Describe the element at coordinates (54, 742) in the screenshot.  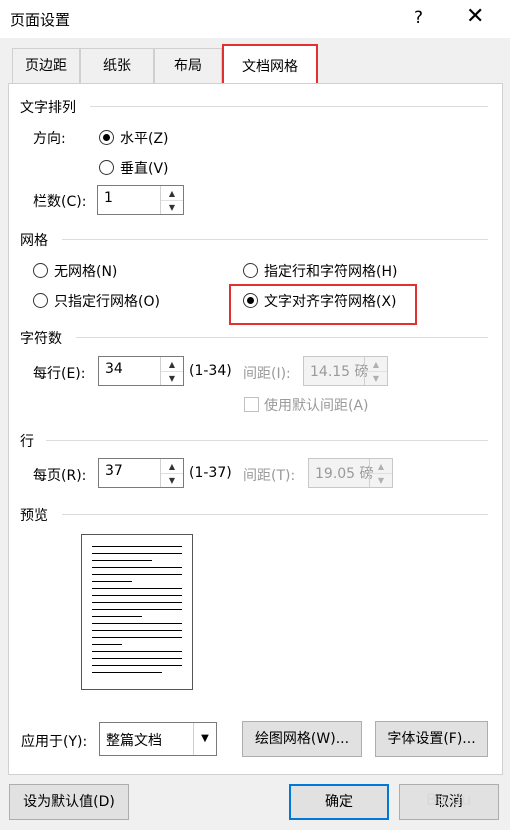
I see `apply-to-label: 应用于(Y):` at that location.